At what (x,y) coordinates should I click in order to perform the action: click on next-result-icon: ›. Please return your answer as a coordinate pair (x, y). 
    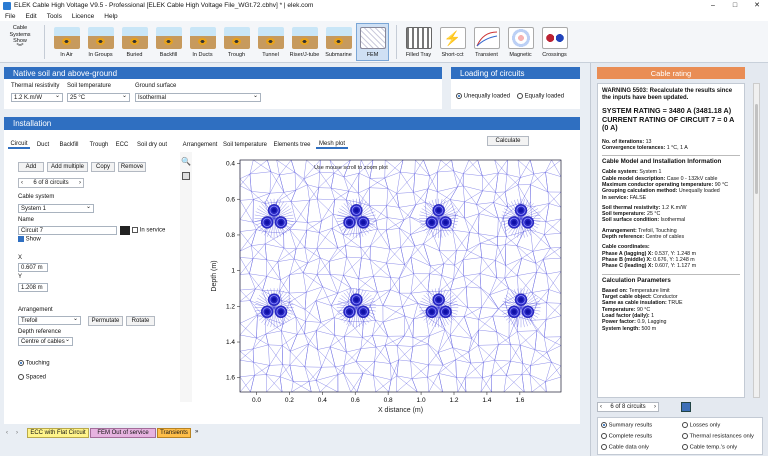
    Looking at the image, I should click on (655, 407).